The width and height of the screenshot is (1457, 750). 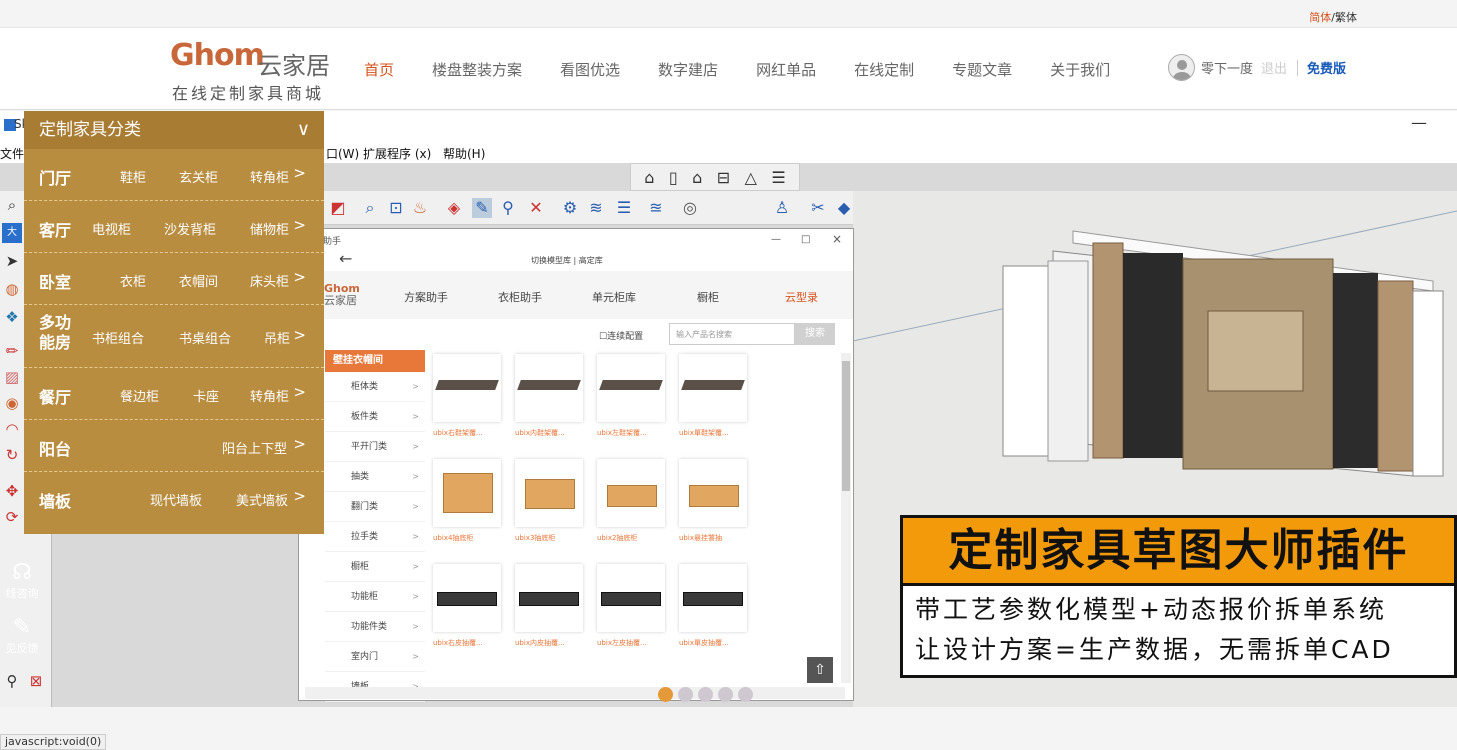 What do you see at coordinates (118, 337) in the screenshot?
I see `category-sub: 书柜组合` at bounding box center [118, 337].